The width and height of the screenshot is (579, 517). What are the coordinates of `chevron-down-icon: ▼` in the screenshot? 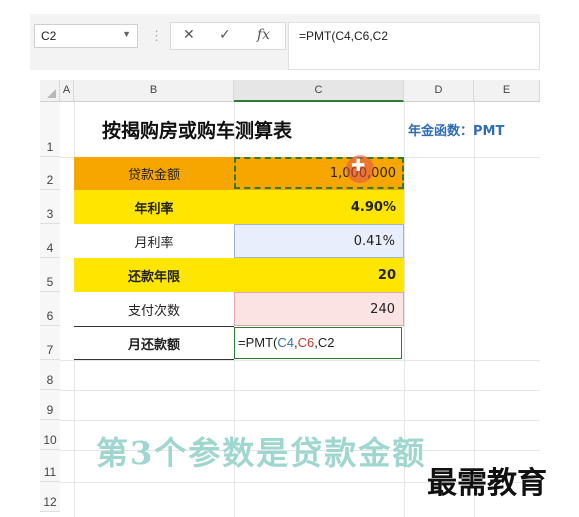 It's located at (126, 34).